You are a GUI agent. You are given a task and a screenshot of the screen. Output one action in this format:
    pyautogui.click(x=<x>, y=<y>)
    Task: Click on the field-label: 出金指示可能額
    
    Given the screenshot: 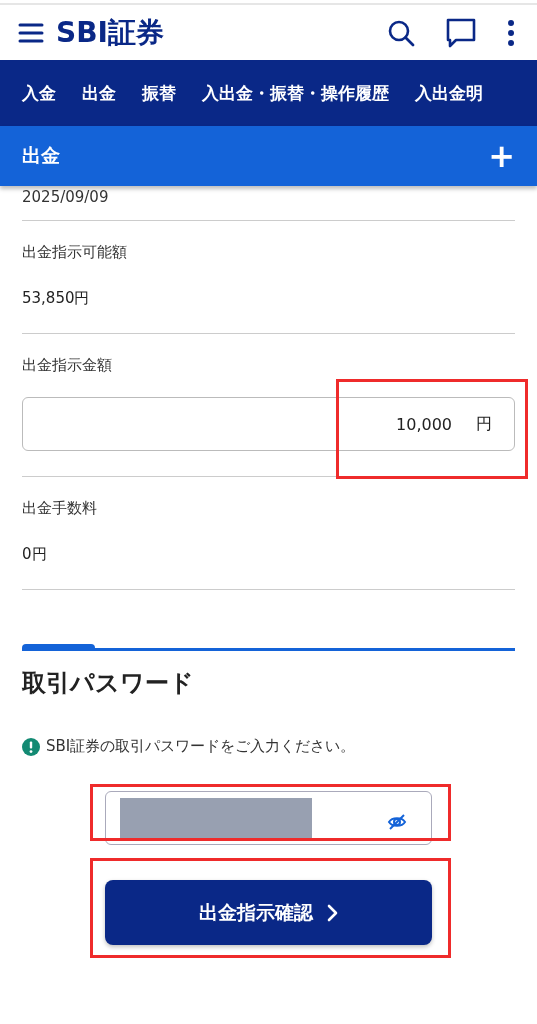 What is the action you would take?
    pyautogui.click(x=75, y=252)
    